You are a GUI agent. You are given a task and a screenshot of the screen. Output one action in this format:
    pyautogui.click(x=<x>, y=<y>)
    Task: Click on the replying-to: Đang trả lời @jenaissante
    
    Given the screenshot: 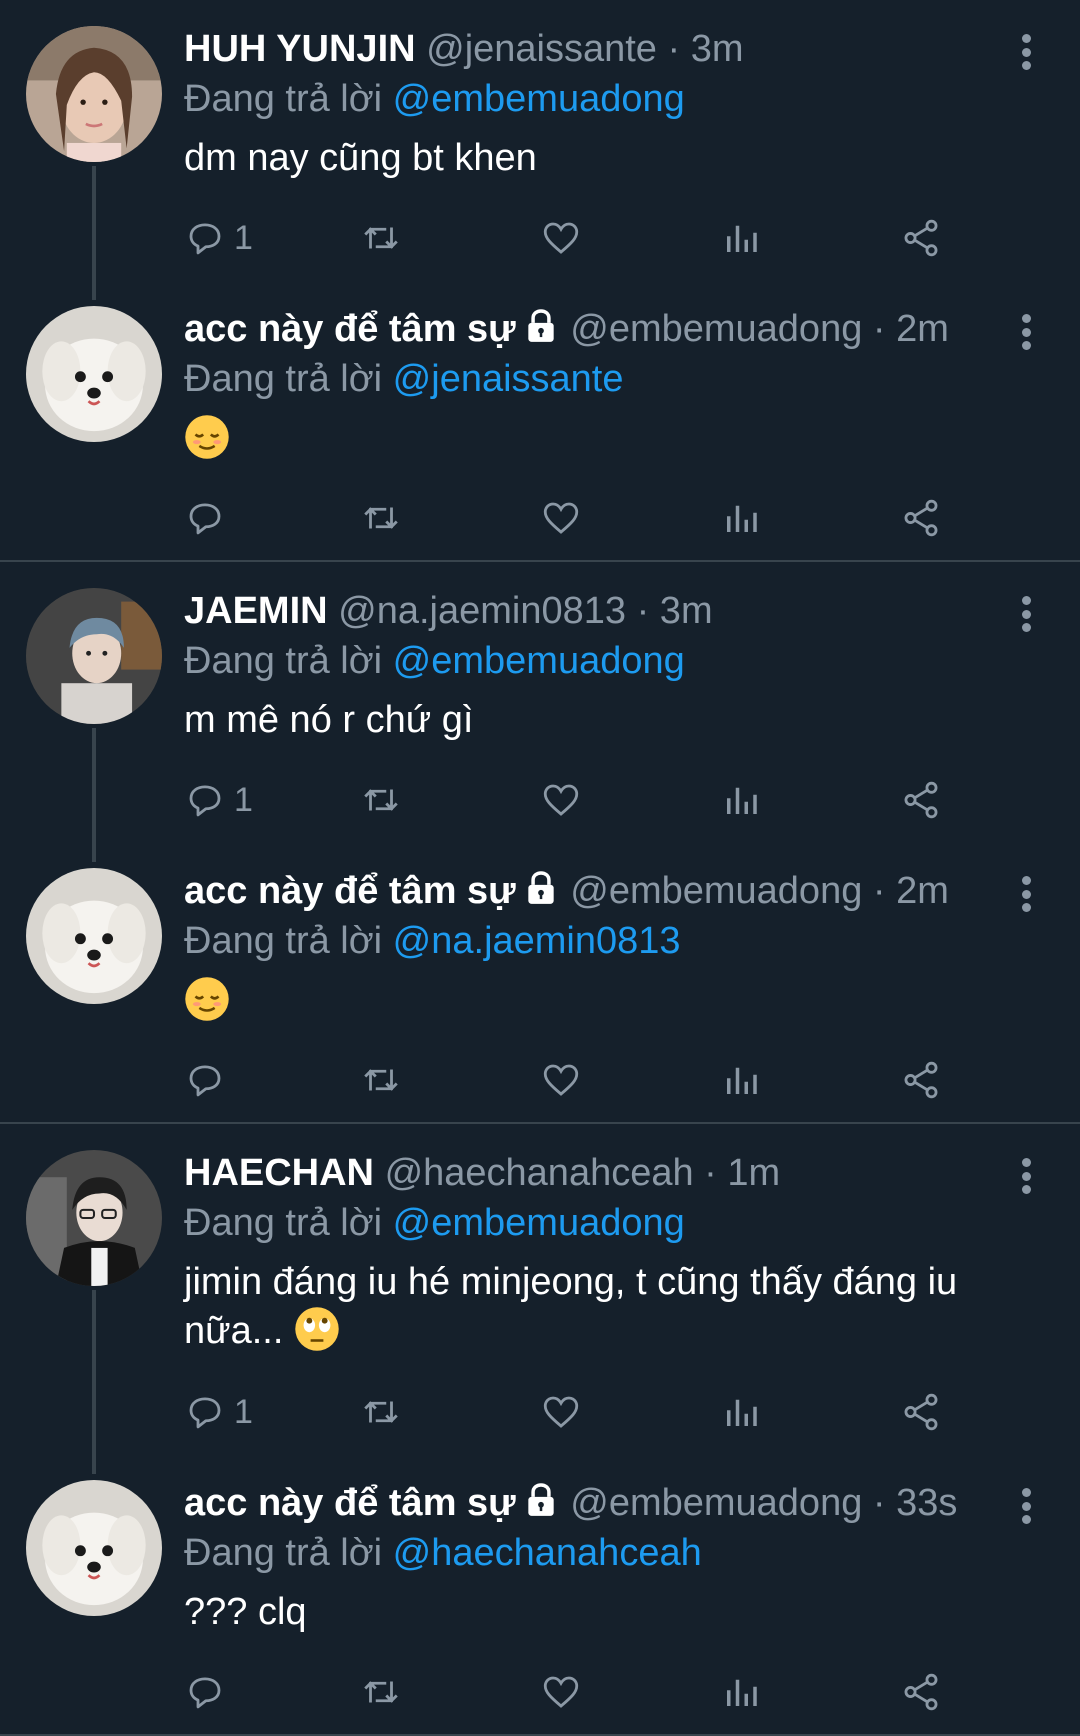 What is the action you would take?
    pyautogui.click(x=404, y=379)
    